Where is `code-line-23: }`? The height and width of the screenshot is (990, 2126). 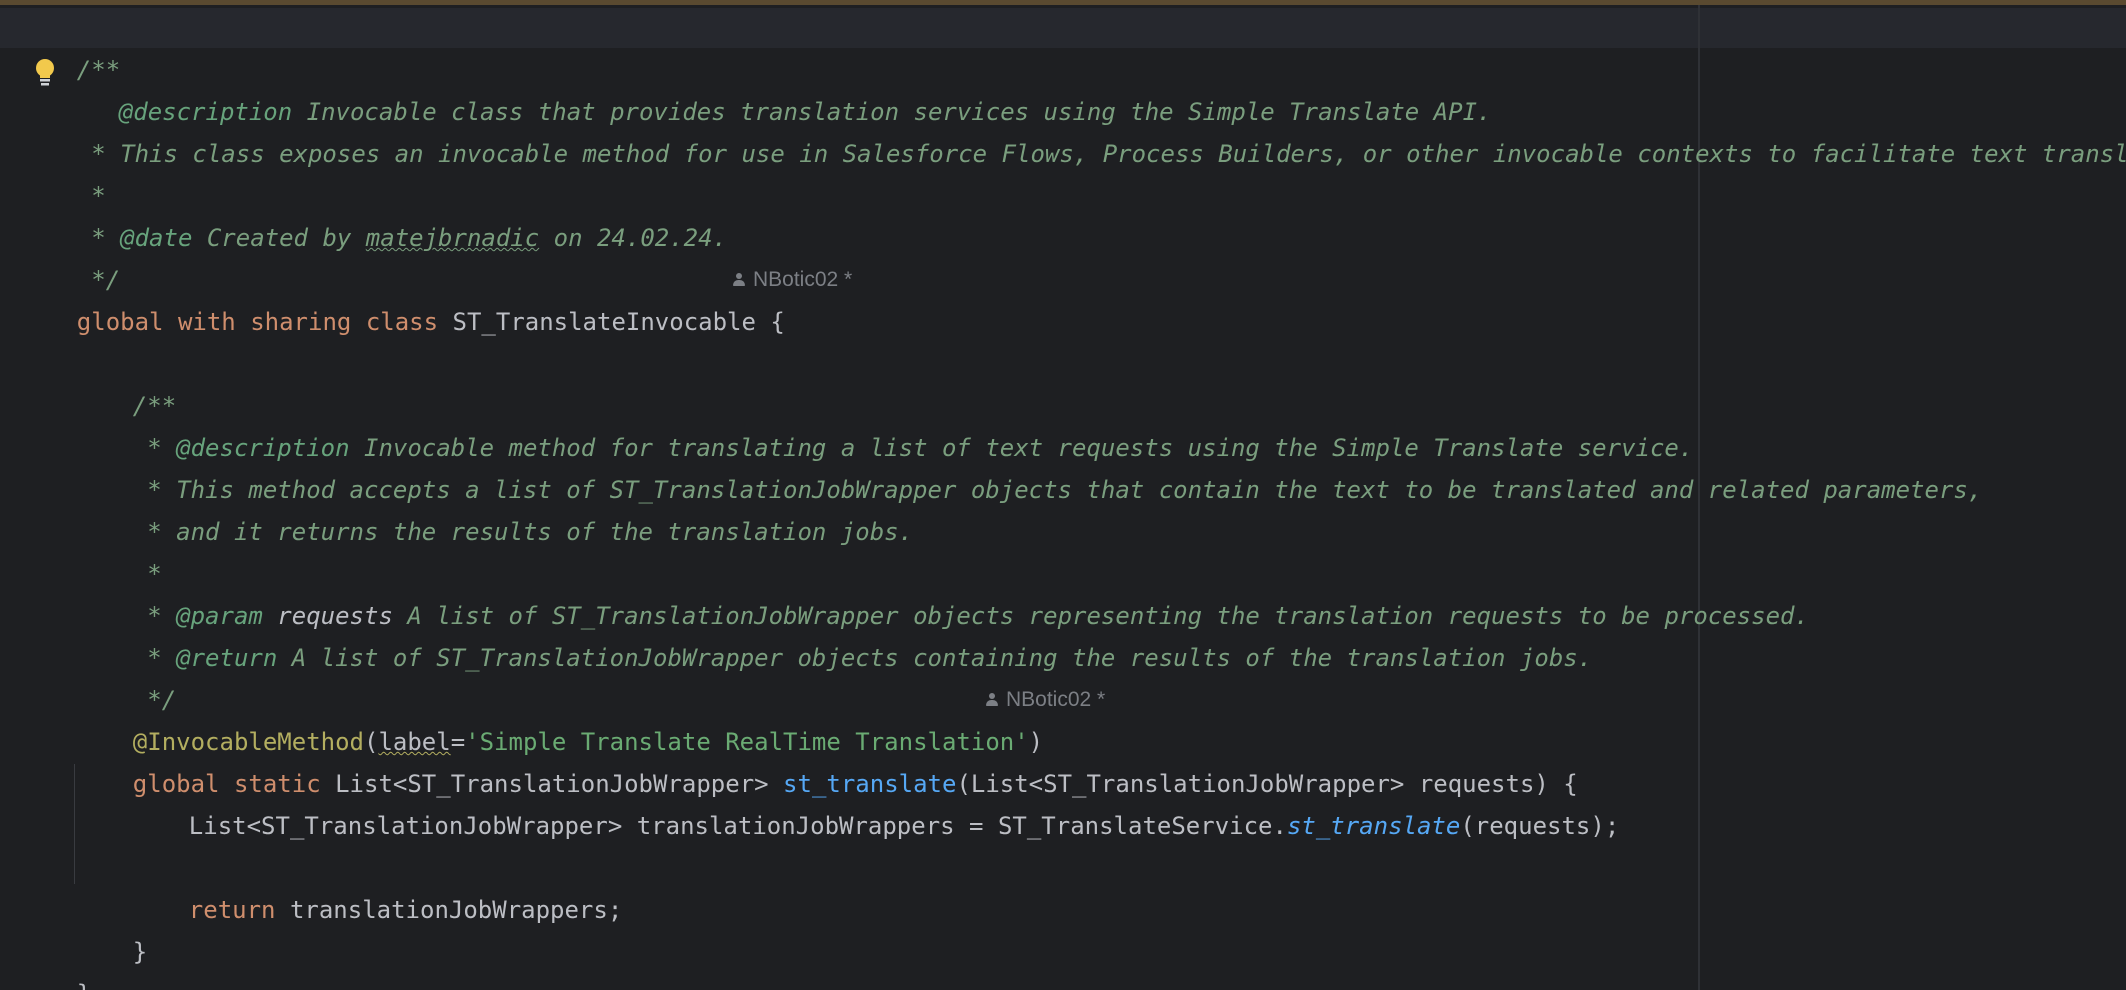
code-line-23: } is located at coordinates (55, 960).